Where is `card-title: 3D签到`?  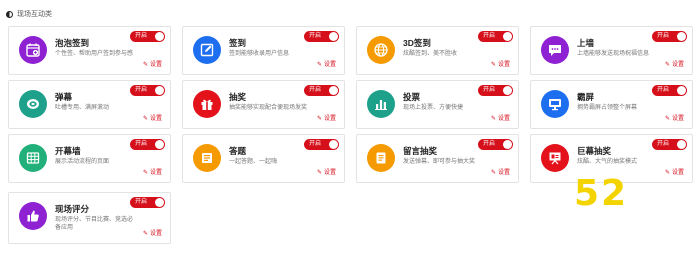
card-title: 3D签到 is located at coordinates (417, 43).